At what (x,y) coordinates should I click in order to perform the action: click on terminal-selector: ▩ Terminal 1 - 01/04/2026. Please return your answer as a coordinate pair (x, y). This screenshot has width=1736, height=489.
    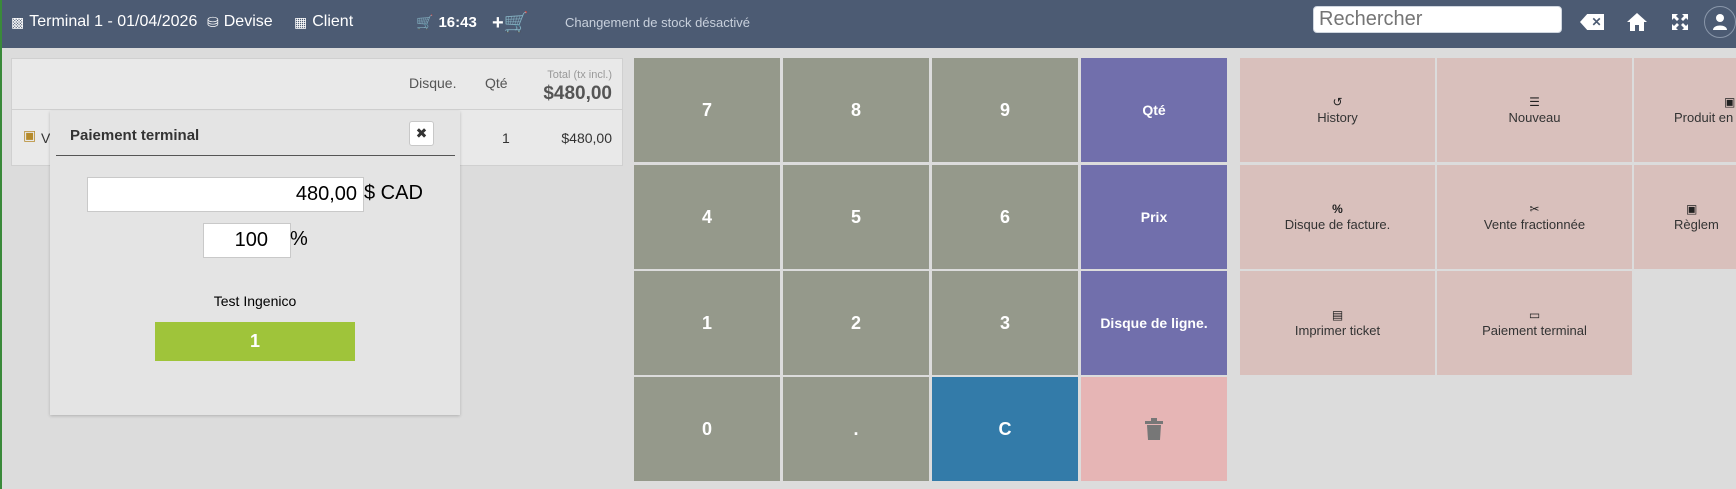
    Looking at the image, I should click on (104, 22).